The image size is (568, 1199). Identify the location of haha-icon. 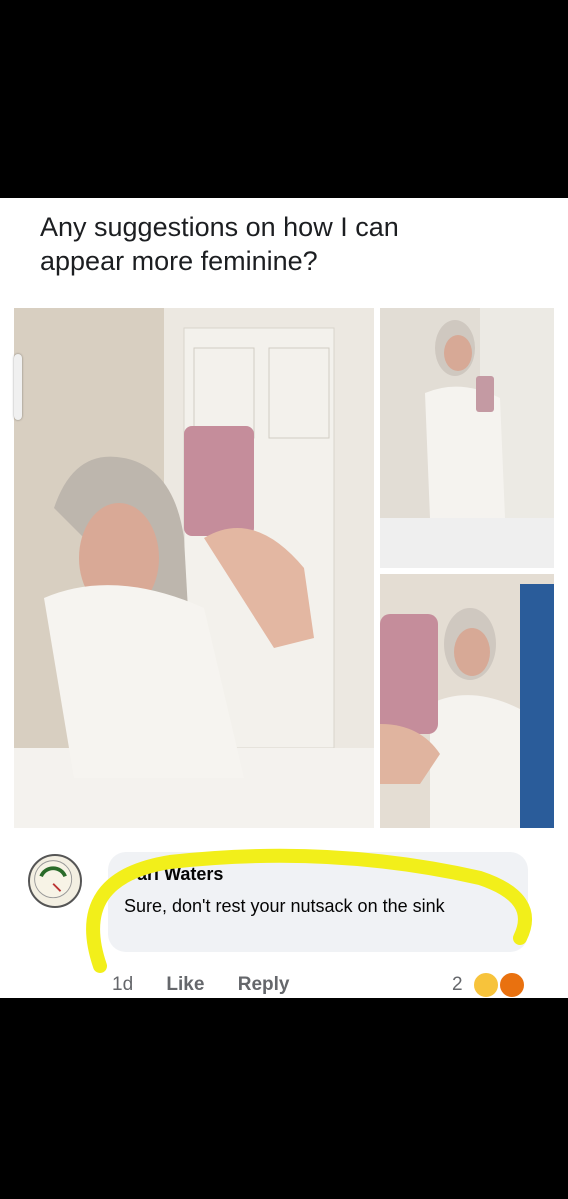
(486, 984).